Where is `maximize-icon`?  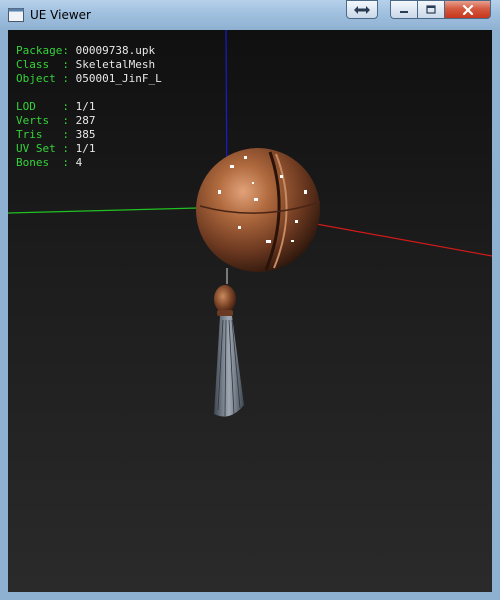 maximize-icon is located at coordinates (431, 9).